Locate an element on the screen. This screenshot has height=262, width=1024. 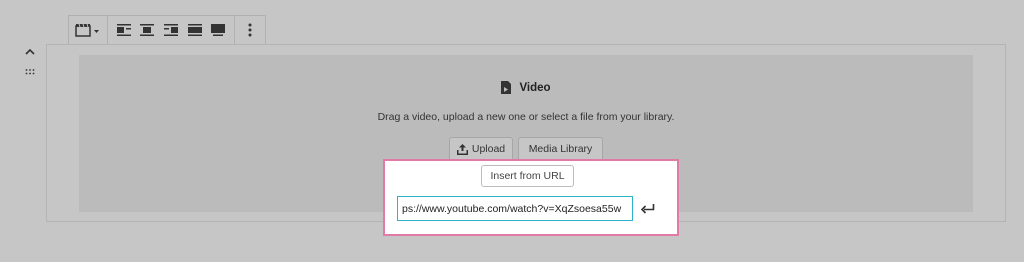
media-library-label: Media Library is located at coordinates (560, 149).